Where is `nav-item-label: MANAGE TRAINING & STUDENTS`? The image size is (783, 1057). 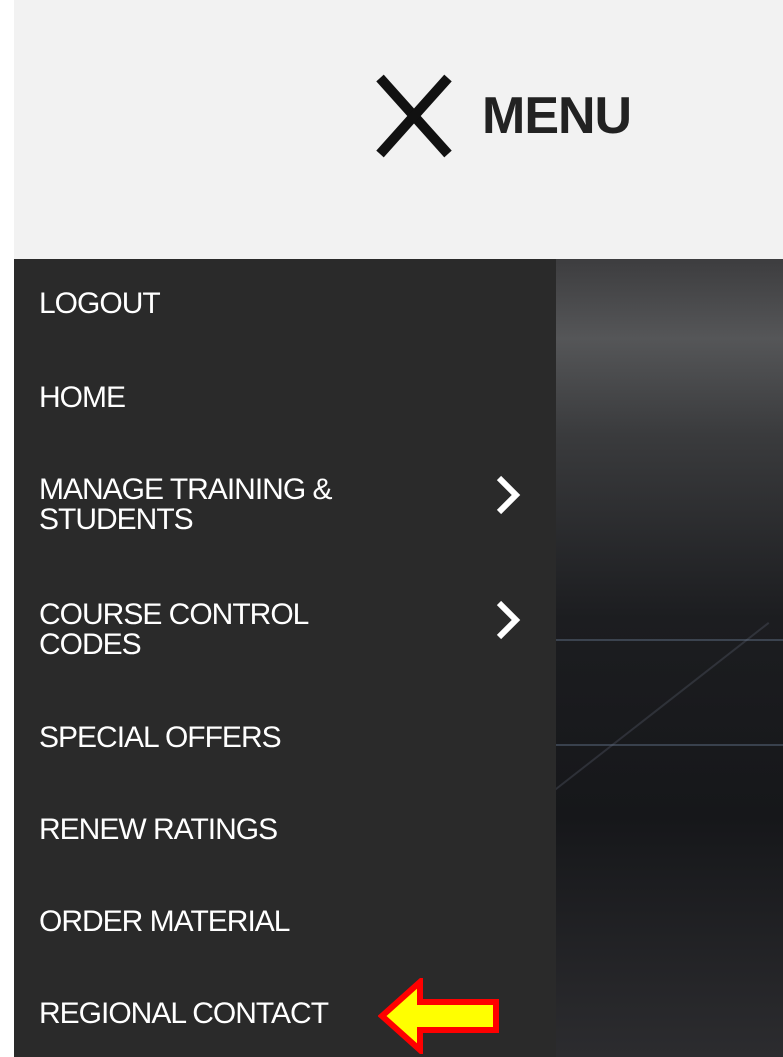
nav-item-label: MANAGE TRAINING & STUDENTS is located at coordinates (185, 504).